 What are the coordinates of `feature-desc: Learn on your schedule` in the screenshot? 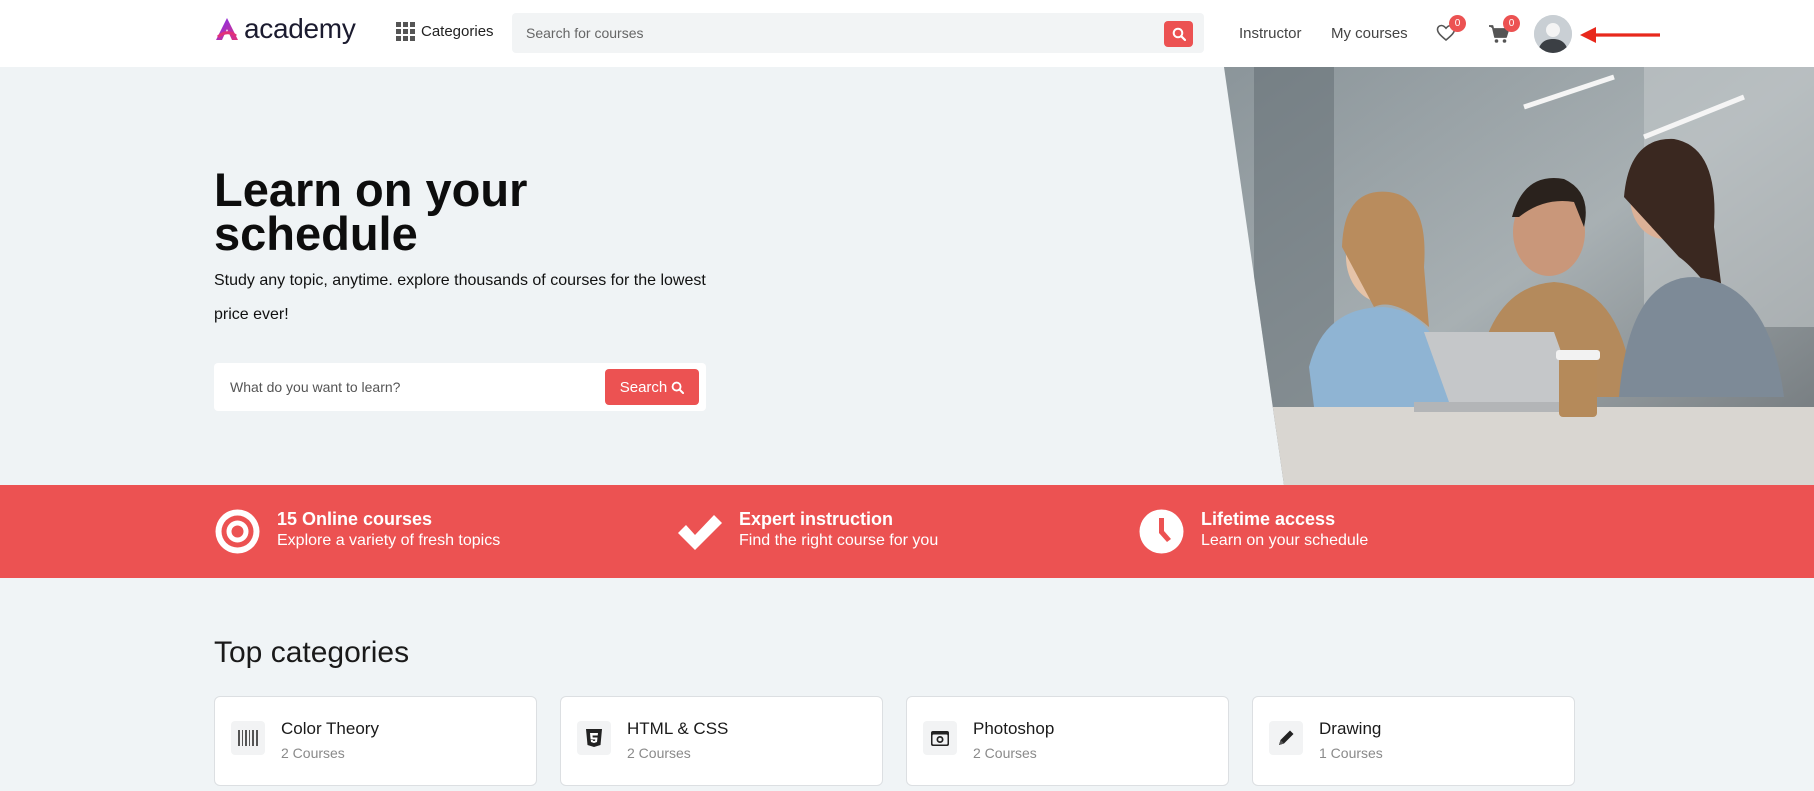 It's located at (1285, 540).